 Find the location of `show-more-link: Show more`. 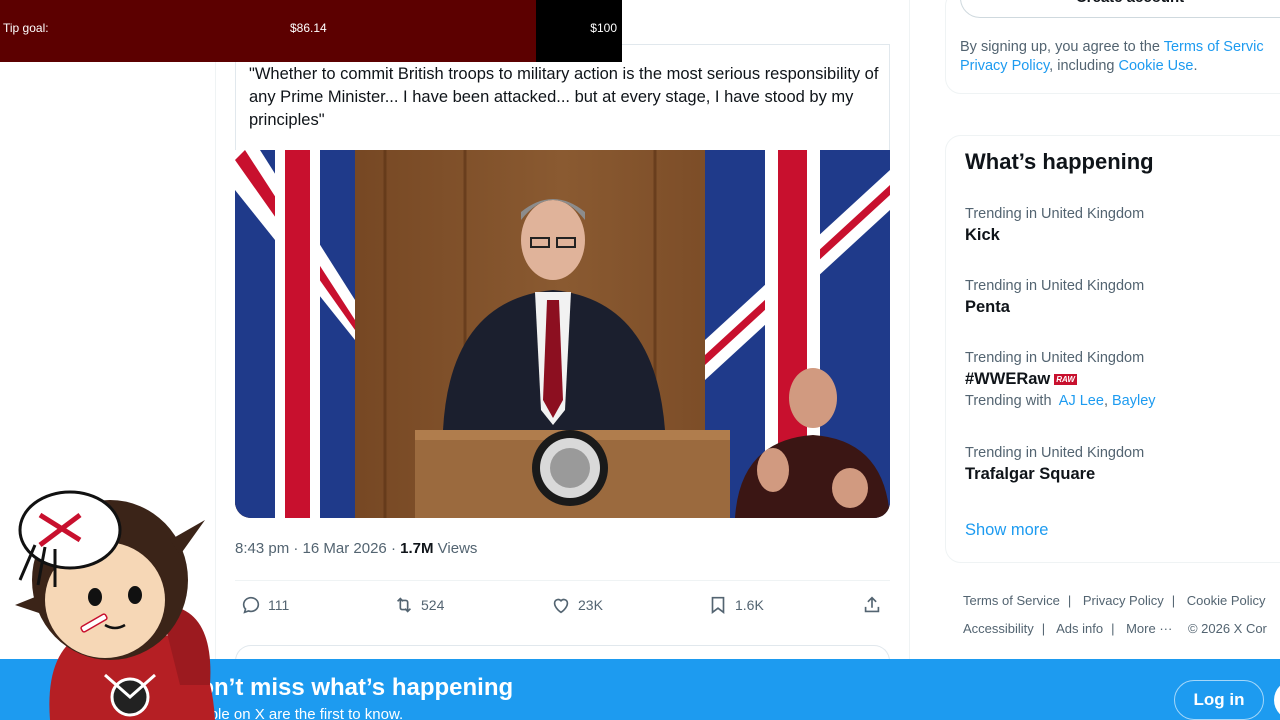

show-more-link: Show more is located at coordinates (1006, 530).